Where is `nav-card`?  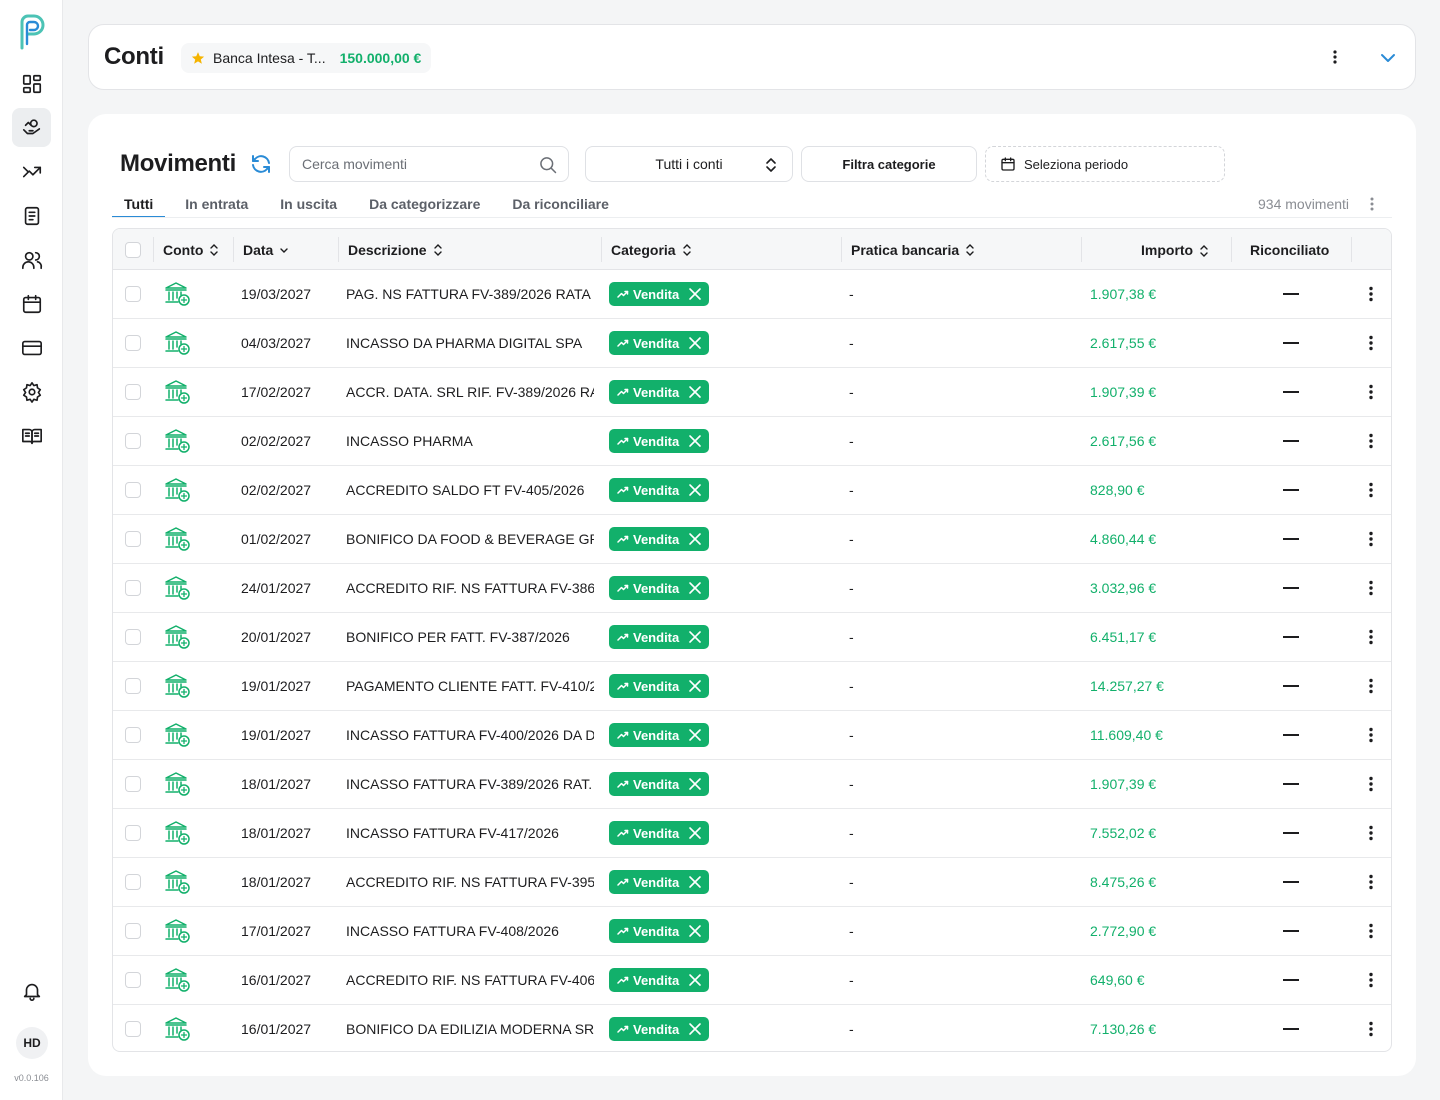 nav-card is located at coordinates (31, 347).